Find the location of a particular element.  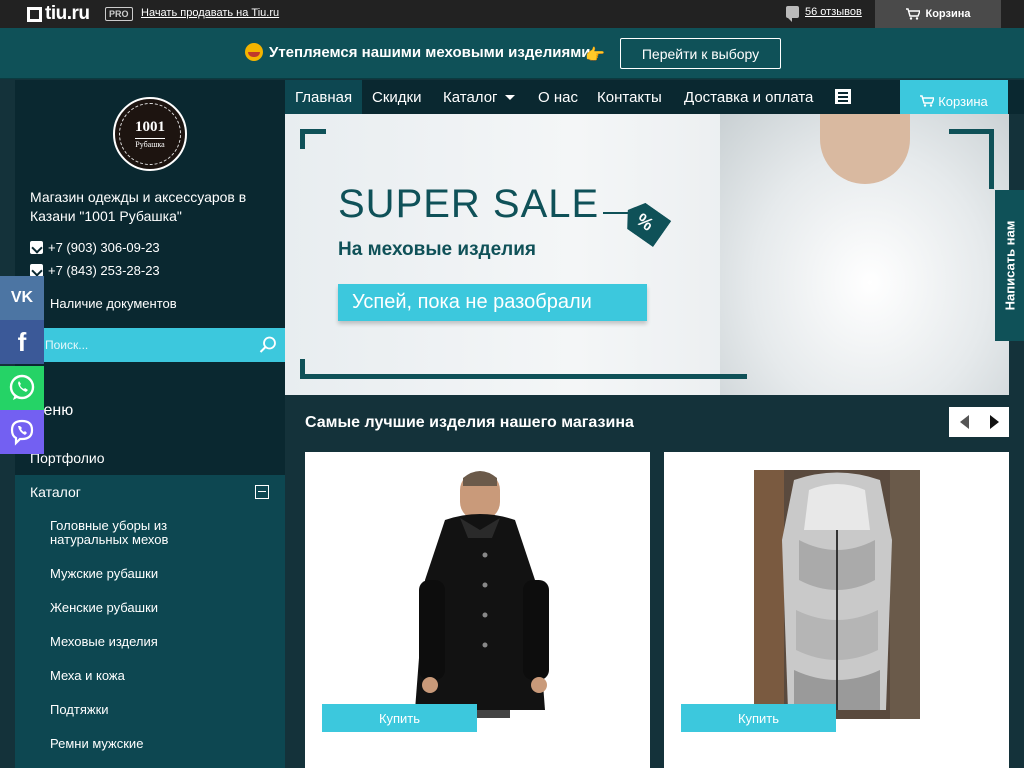

logo-word: Рубашка is located at coordinates (150, 143).